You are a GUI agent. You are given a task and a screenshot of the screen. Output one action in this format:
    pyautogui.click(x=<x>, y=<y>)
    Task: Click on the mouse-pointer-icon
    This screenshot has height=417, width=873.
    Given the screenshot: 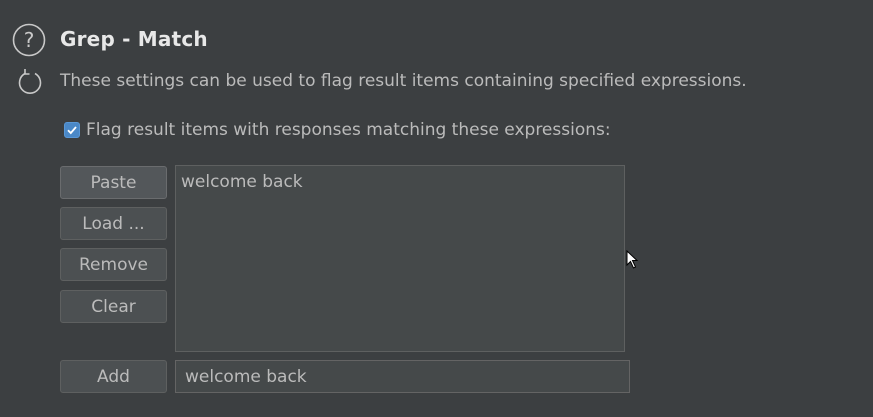 What is the action you would take?
    pyautogui.click(x=632, y=259)
    